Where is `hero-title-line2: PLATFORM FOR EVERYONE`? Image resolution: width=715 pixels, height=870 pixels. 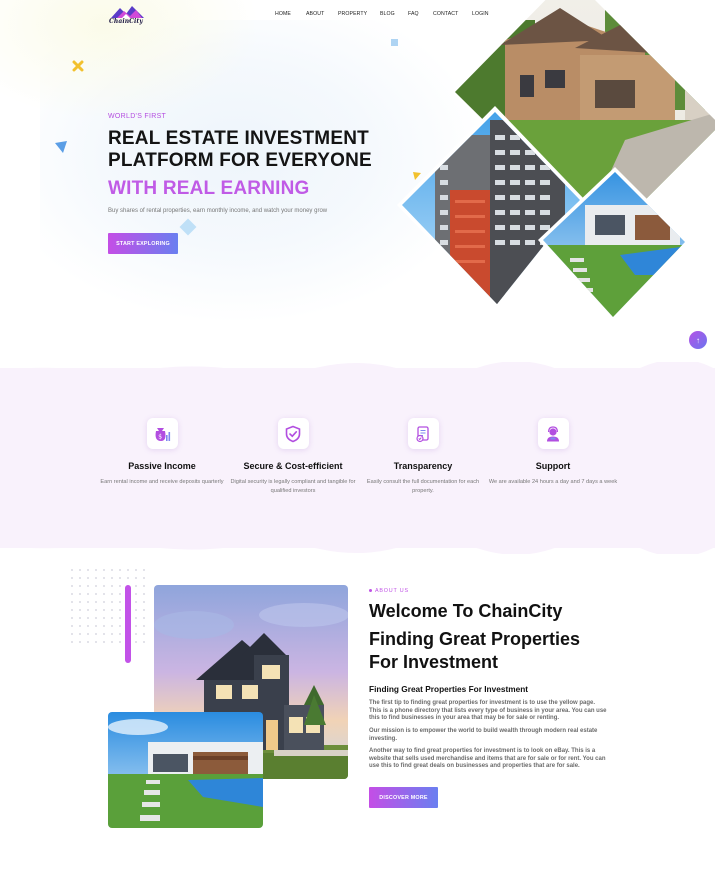
hero-title-line2: PLATFORM FOR EVERYONE is located at coordinates (240, 160).